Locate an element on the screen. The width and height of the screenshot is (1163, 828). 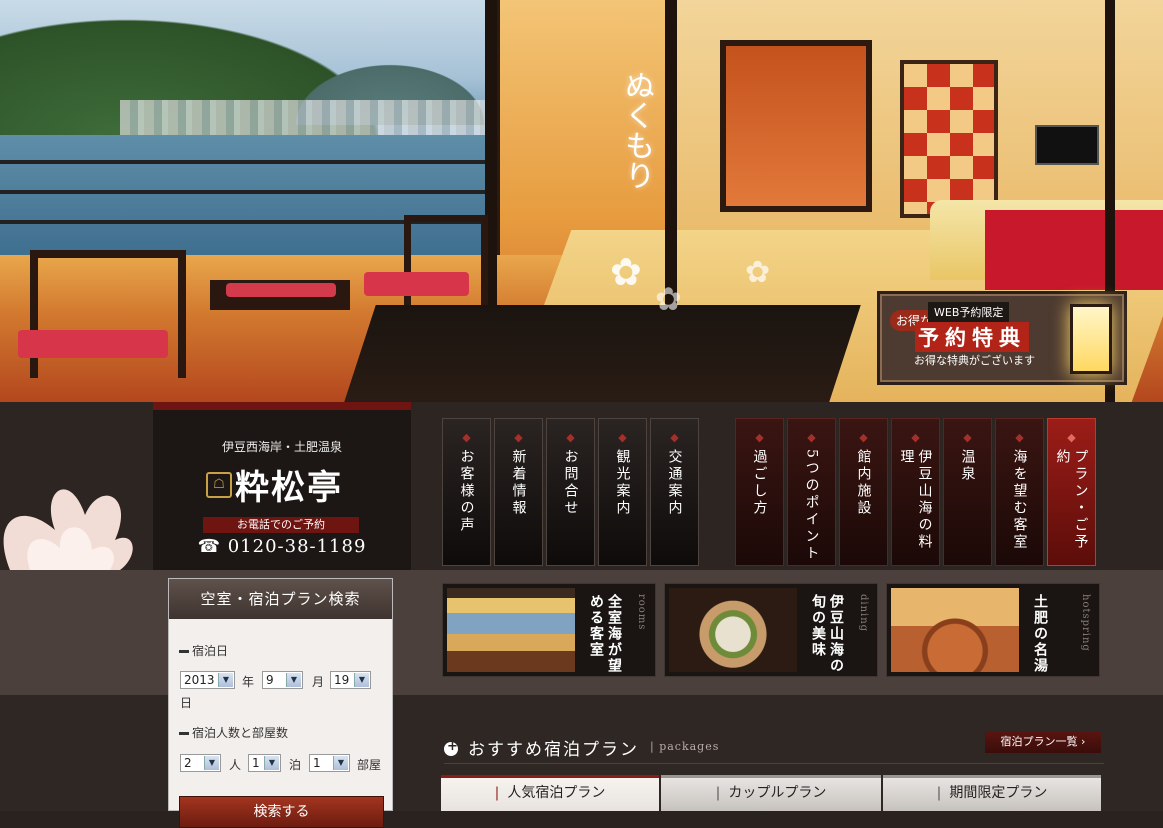
day-unit: 日 is located at coordinates (186, 703).